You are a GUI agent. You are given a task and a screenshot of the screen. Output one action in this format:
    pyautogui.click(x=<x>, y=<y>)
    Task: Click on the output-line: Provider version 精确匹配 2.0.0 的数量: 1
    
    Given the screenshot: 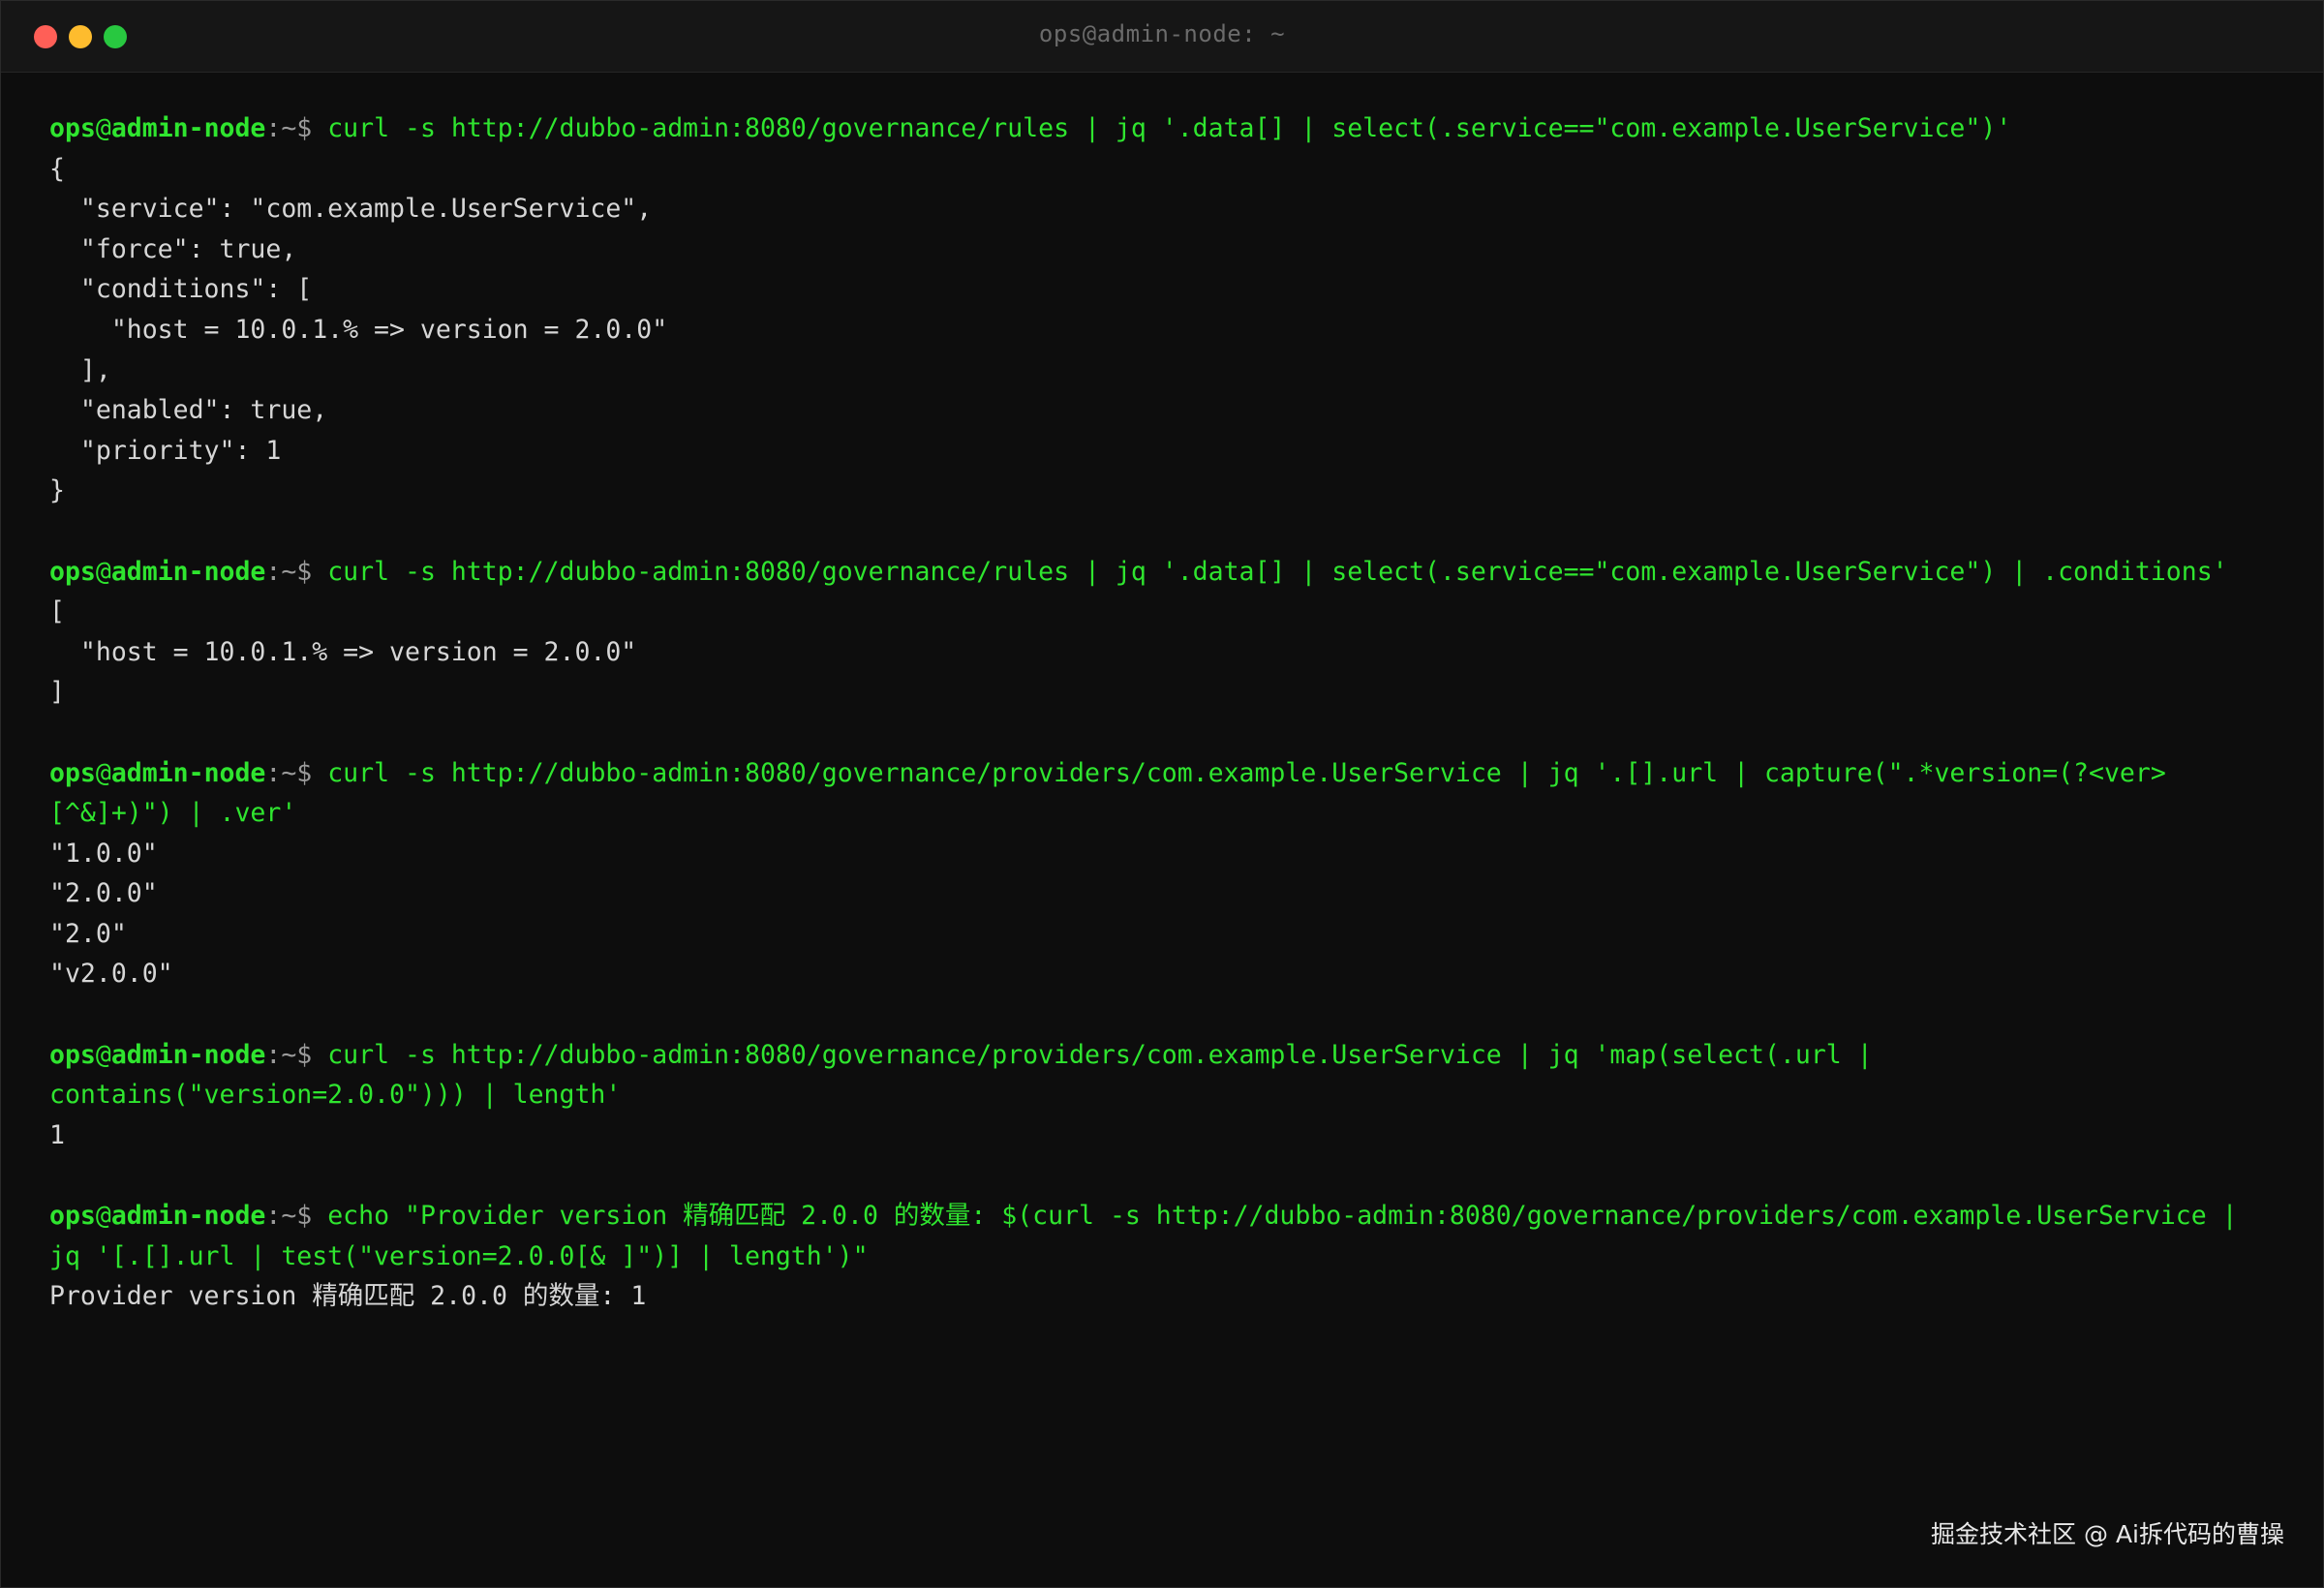 What is the action you would take?
    pyautogui.click(x=348, y=1296)
    